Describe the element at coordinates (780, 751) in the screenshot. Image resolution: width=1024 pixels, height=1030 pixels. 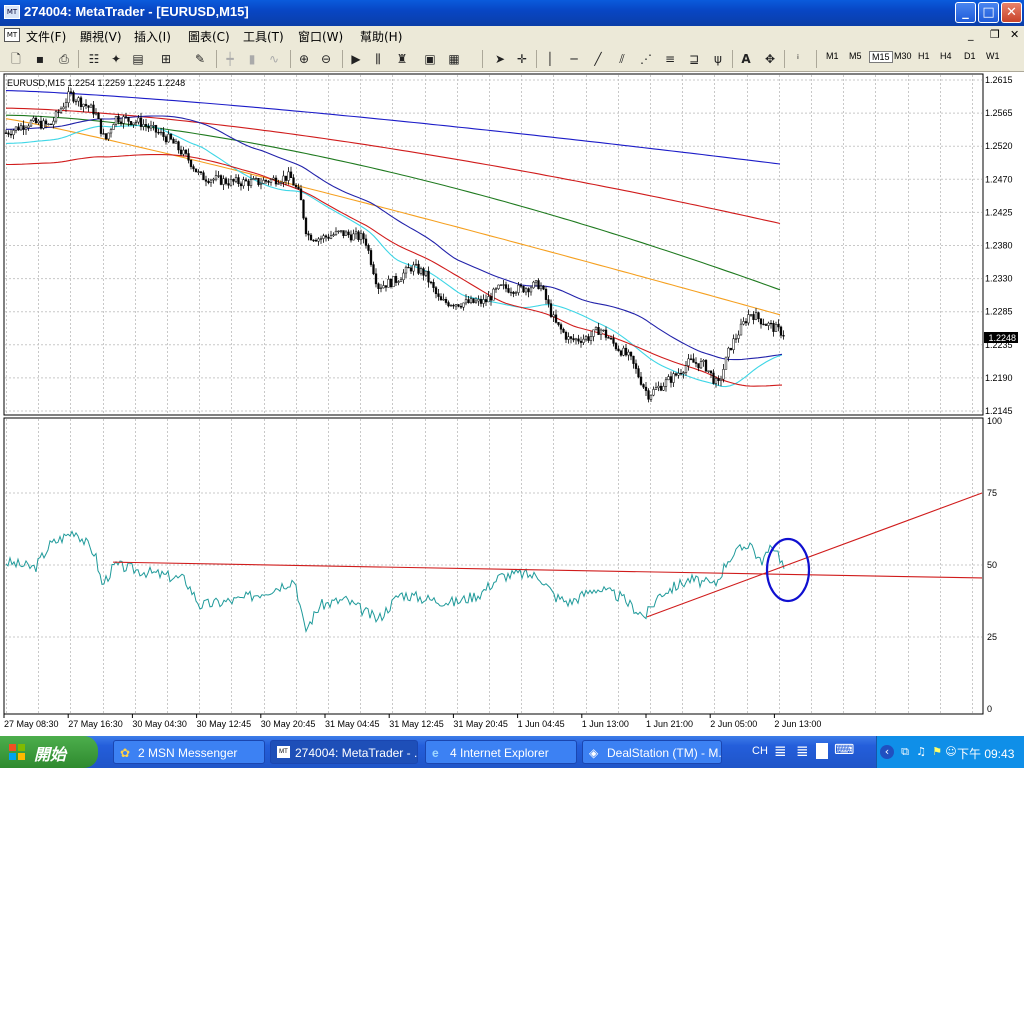
I see `ime-icon: ≣` at that location.